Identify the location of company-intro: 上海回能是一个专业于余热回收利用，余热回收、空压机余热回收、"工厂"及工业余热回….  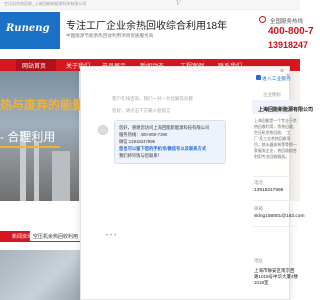
(275, 138).